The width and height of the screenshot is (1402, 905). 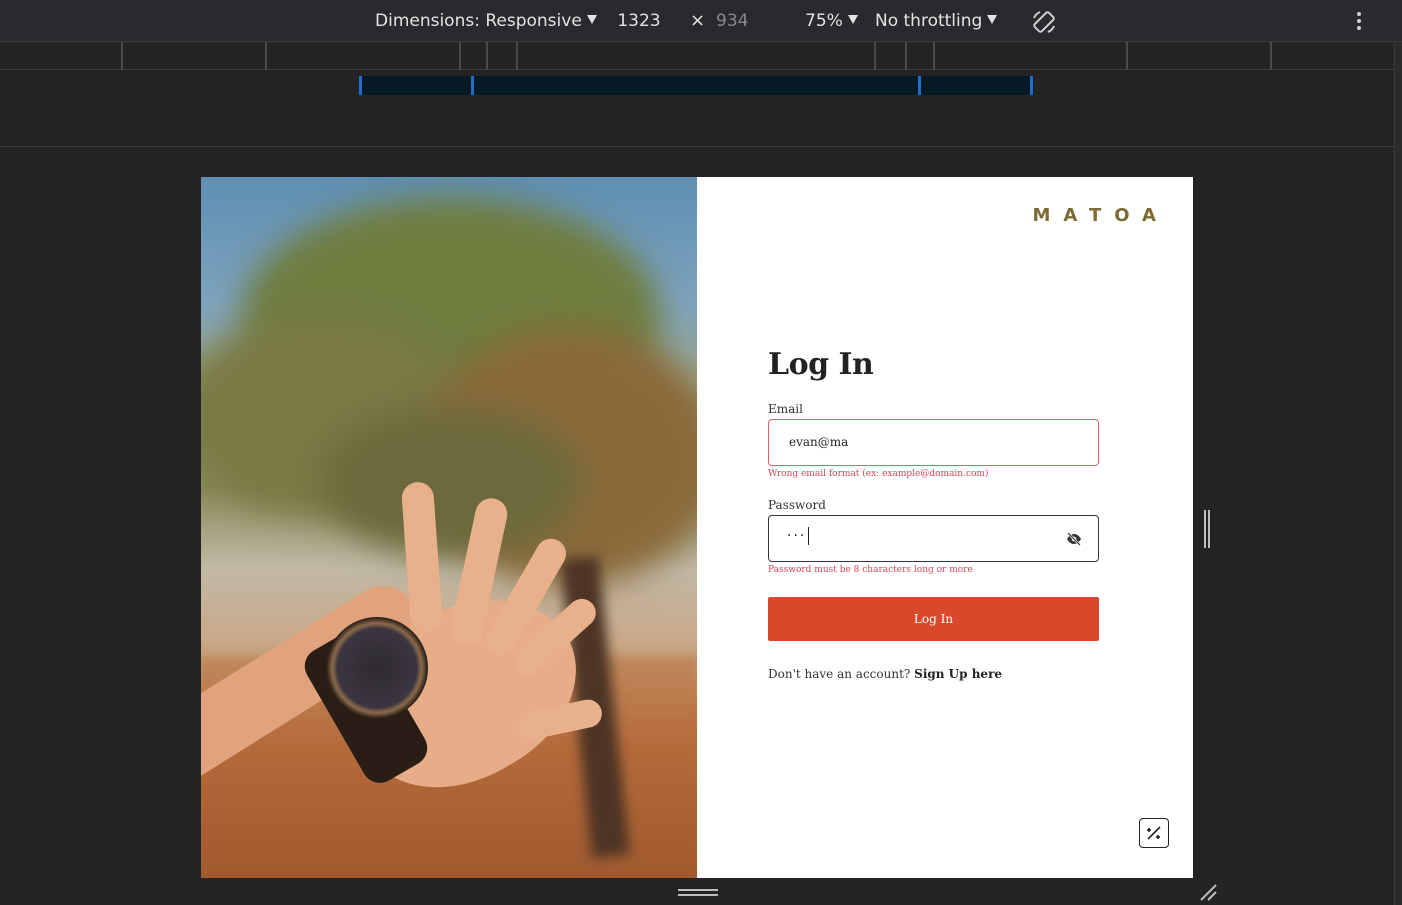 What do you see at coordinates (929, 21) in the screenshot?
I see `throttling-label: No throttling` at bounding box center [929, 21].